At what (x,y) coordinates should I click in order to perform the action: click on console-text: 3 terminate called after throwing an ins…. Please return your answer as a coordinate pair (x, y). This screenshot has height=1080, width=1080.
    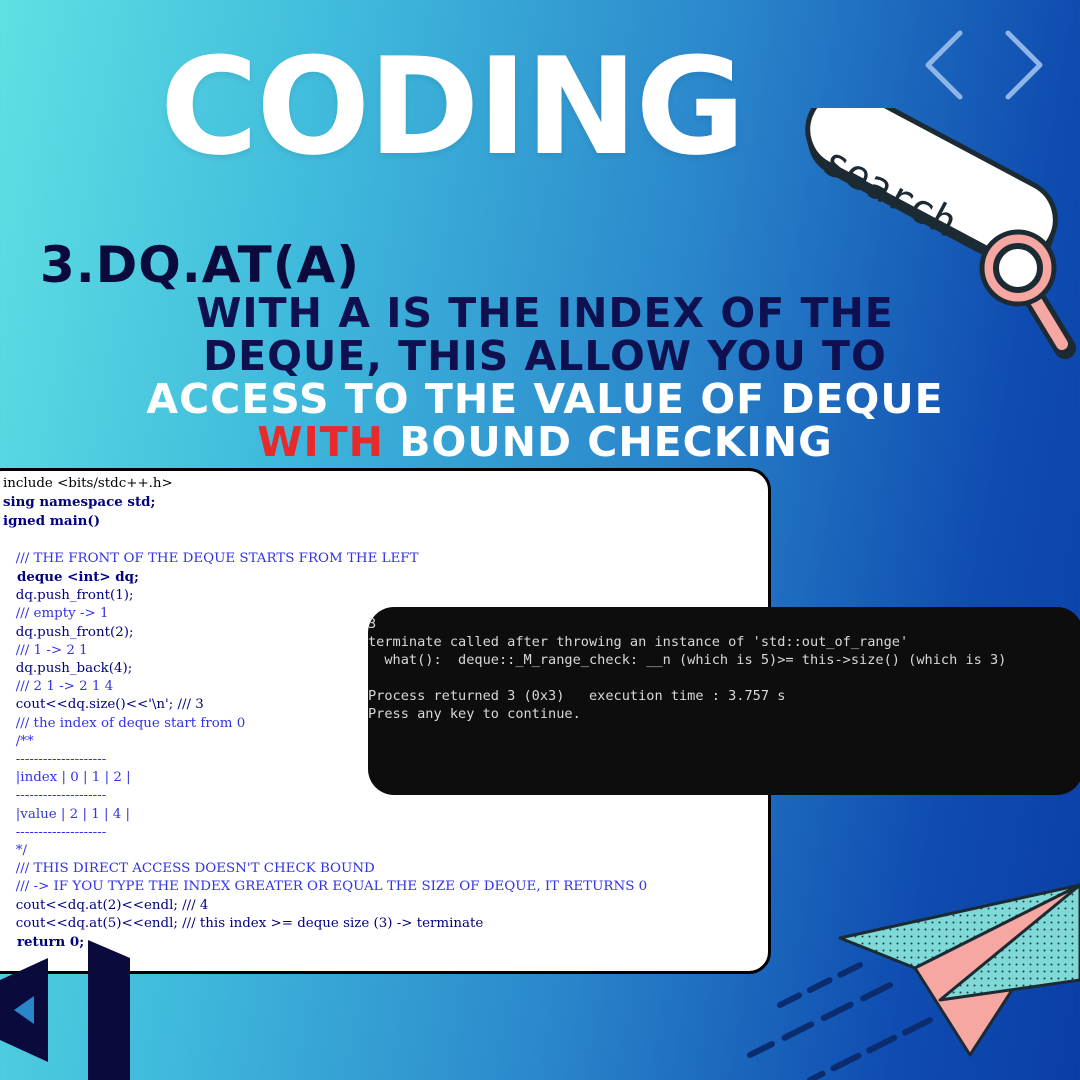
    Looking at the image, I should click on (724, 665).